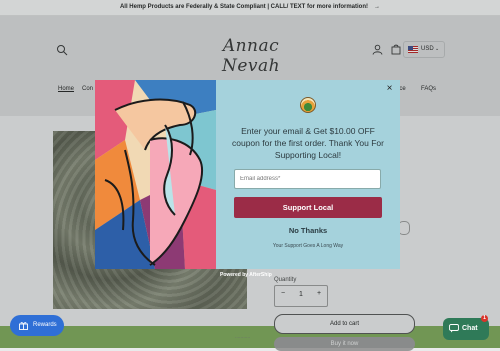  What do you see at coordinates (308, 207) in the screenshot?
I see `support-local-button: Support Local` at bounding box center [308, 207].